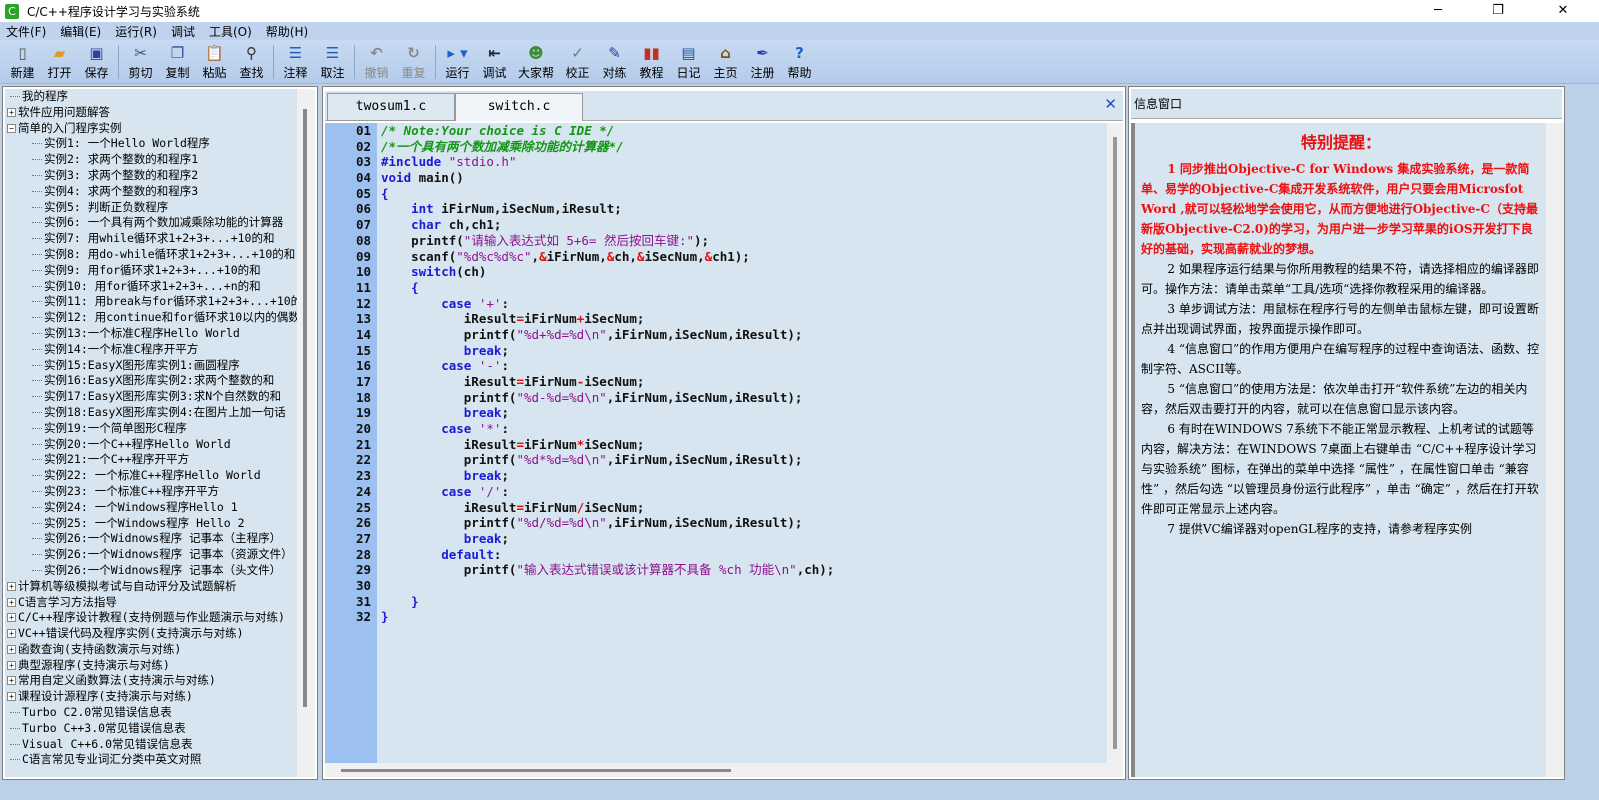  What do you see at coordinates (351, 508) in the screenshot?
I see `line-number: 25` at bounding box center [351, 508].